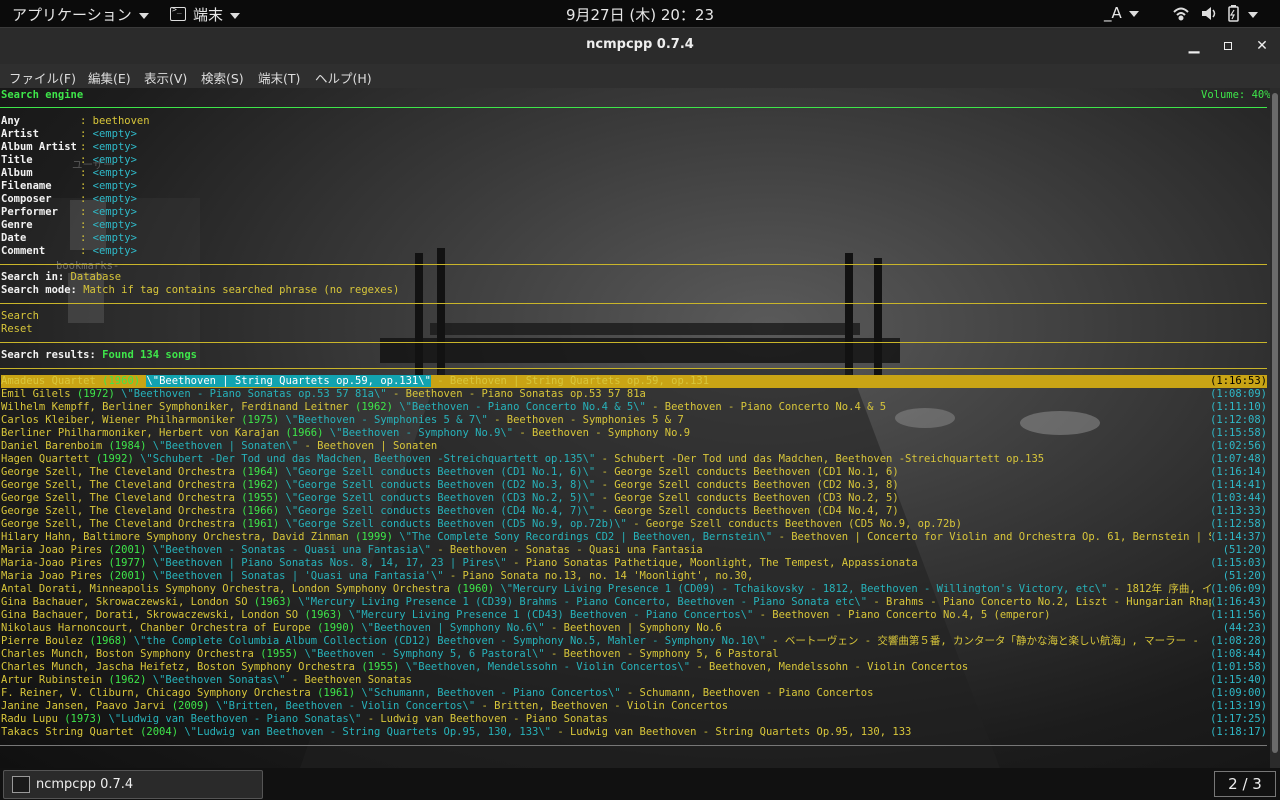 This screenshot has height=800, width=1280. I want to click on close-button: ✕, so click(1262, 46).